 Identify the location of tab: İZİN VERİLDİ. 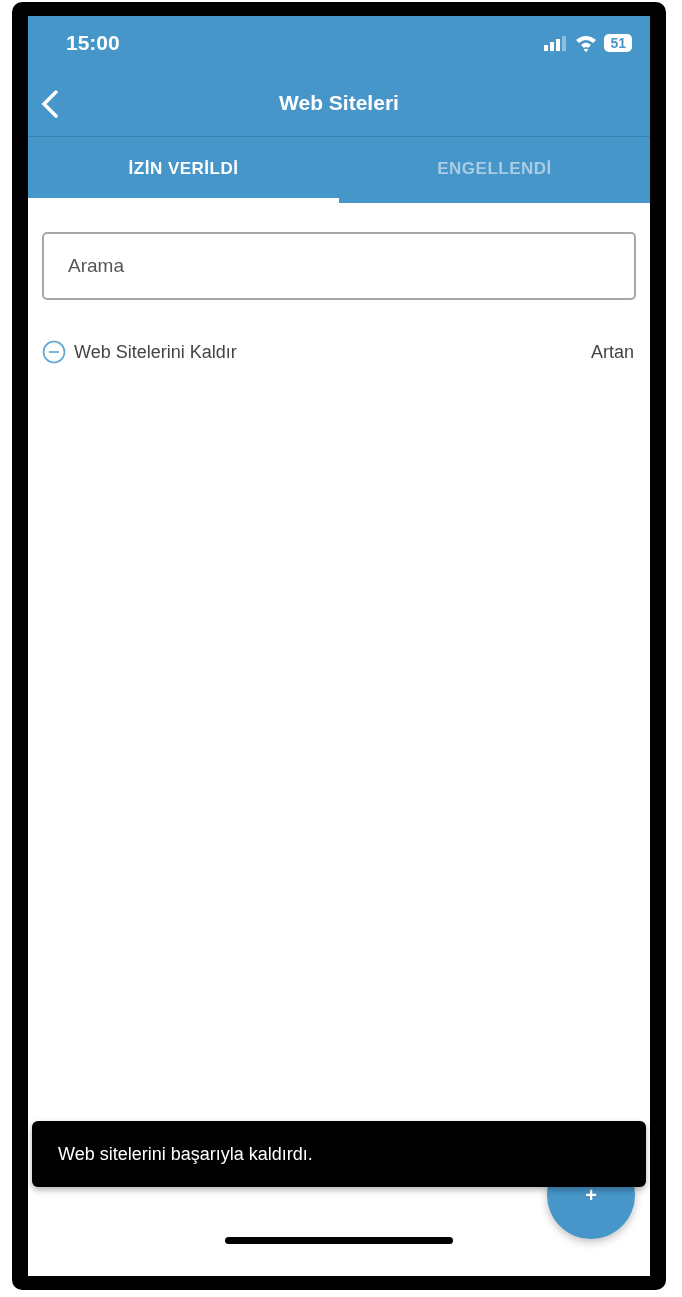
(183, 170).